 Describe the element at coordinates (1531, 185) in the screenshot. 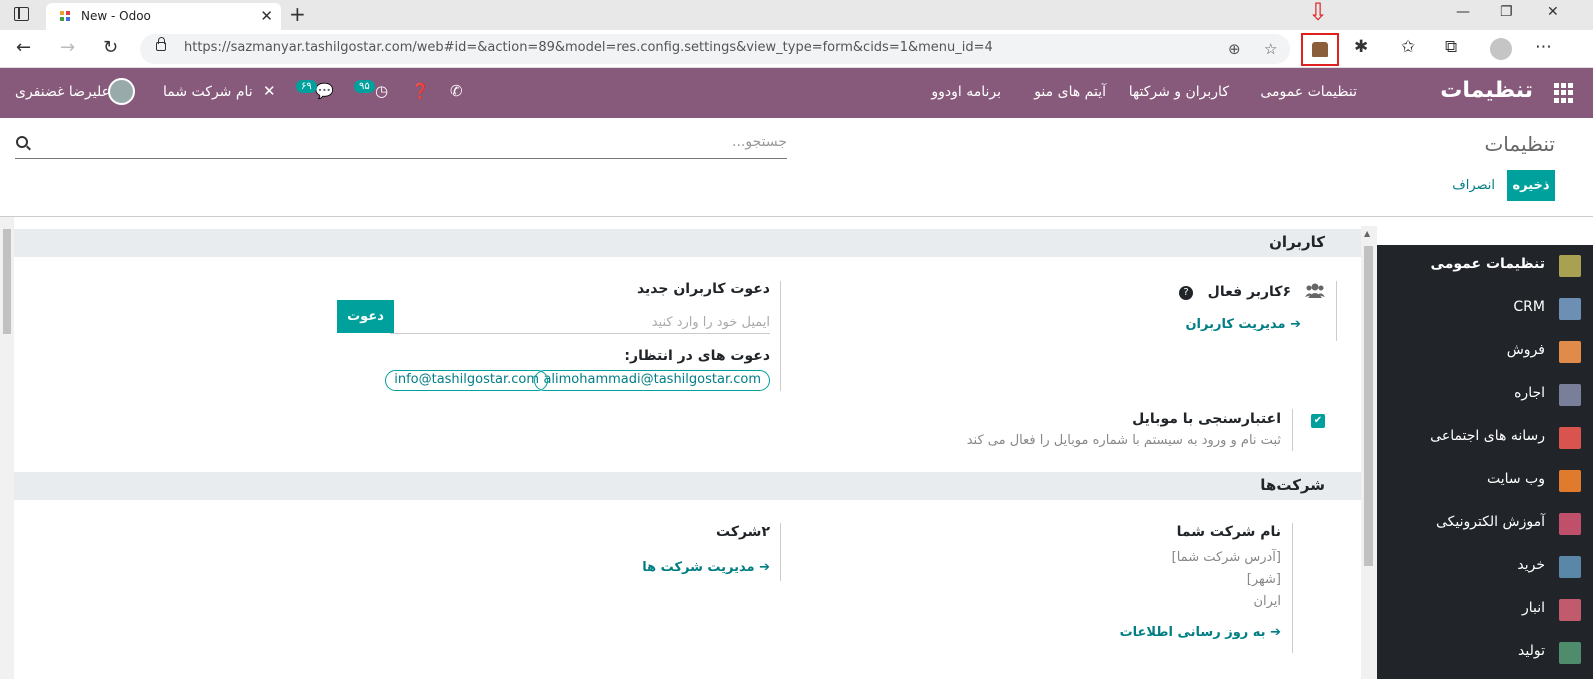

I see `save-button: ذخیره` at that location.